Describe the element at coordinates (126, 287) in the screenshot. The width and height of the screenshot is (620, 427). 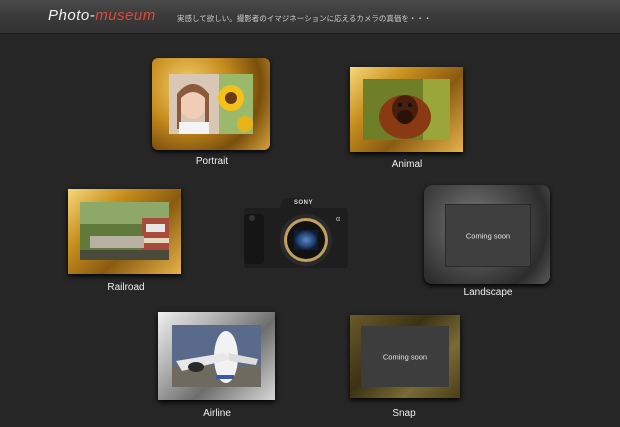
I see `railroad-label: Railroad` at that location.